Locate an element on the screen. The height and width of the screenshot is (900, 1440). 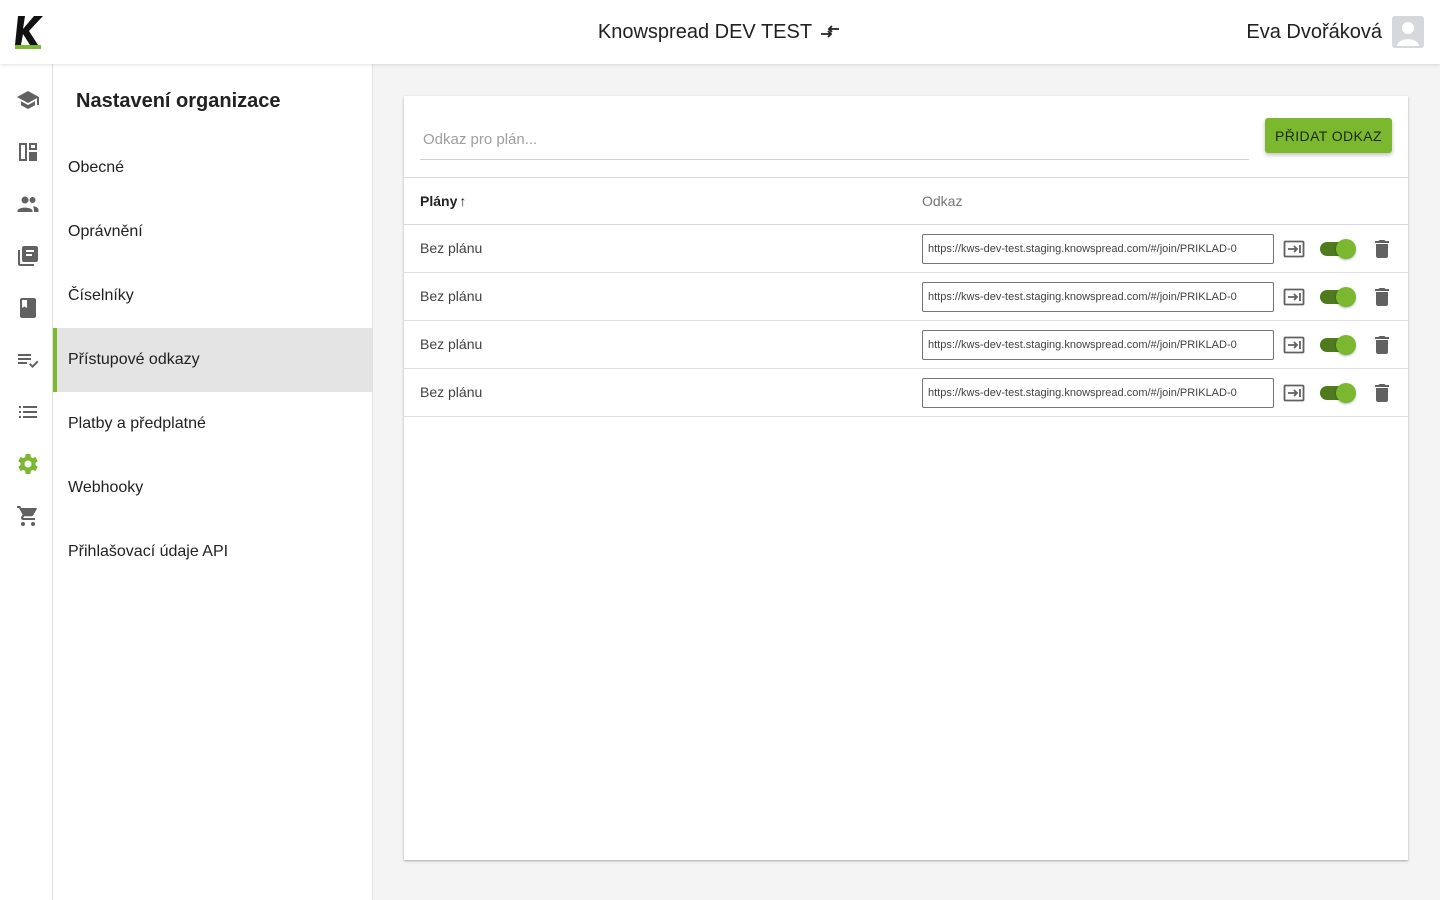
playlist-check-icon is located at coordinates (28, 360).